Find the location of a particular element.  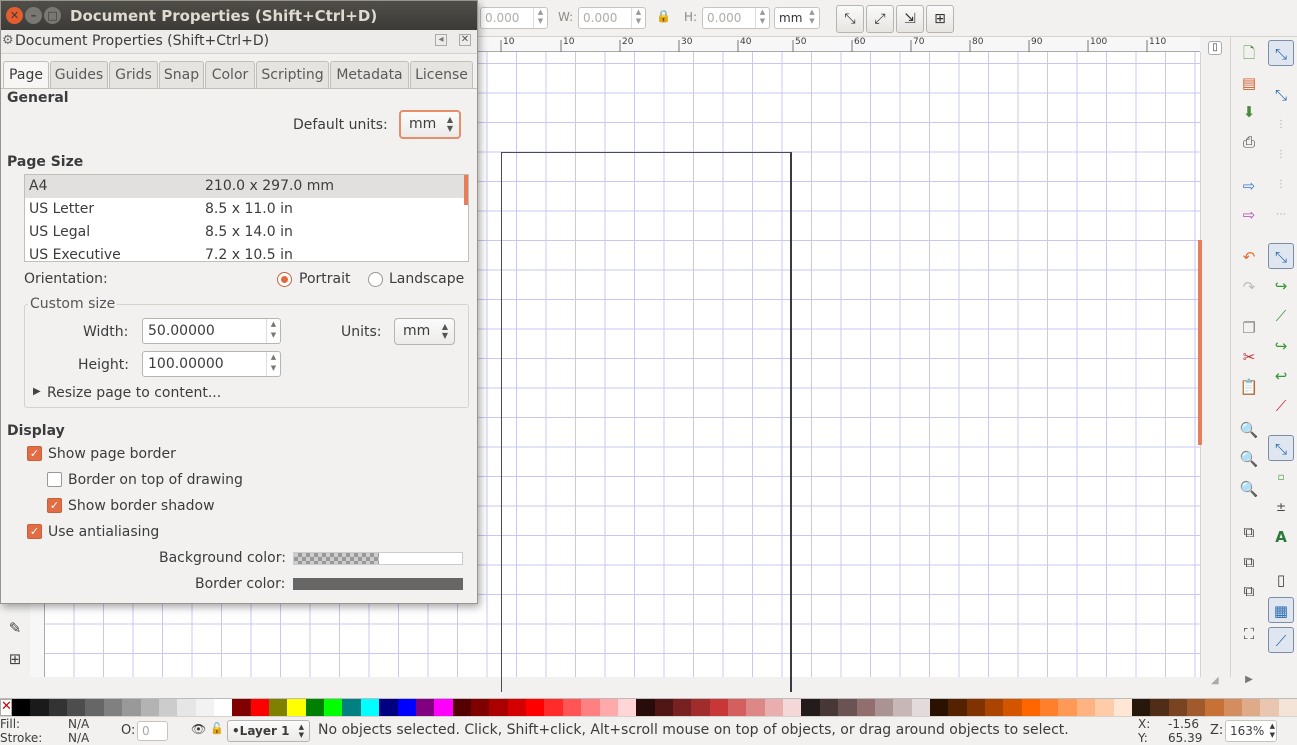

scale-corners-button: ⤢ is located at coordinates (880, 19).